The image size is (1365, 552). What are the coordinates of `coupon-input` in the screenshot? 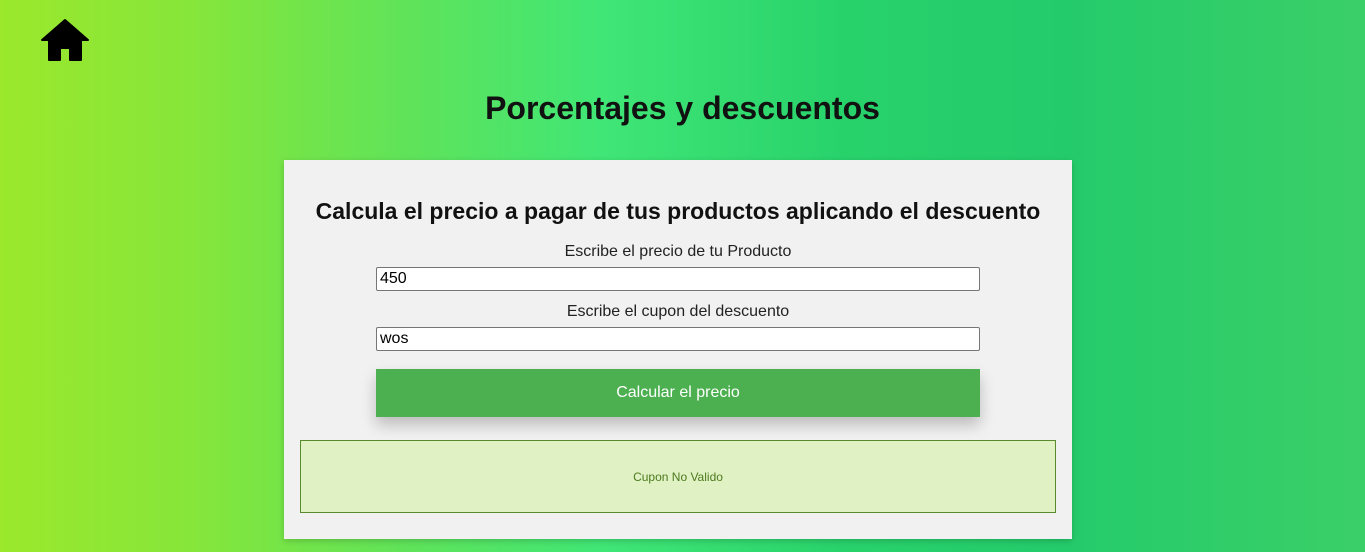 It's located at (678, 339).